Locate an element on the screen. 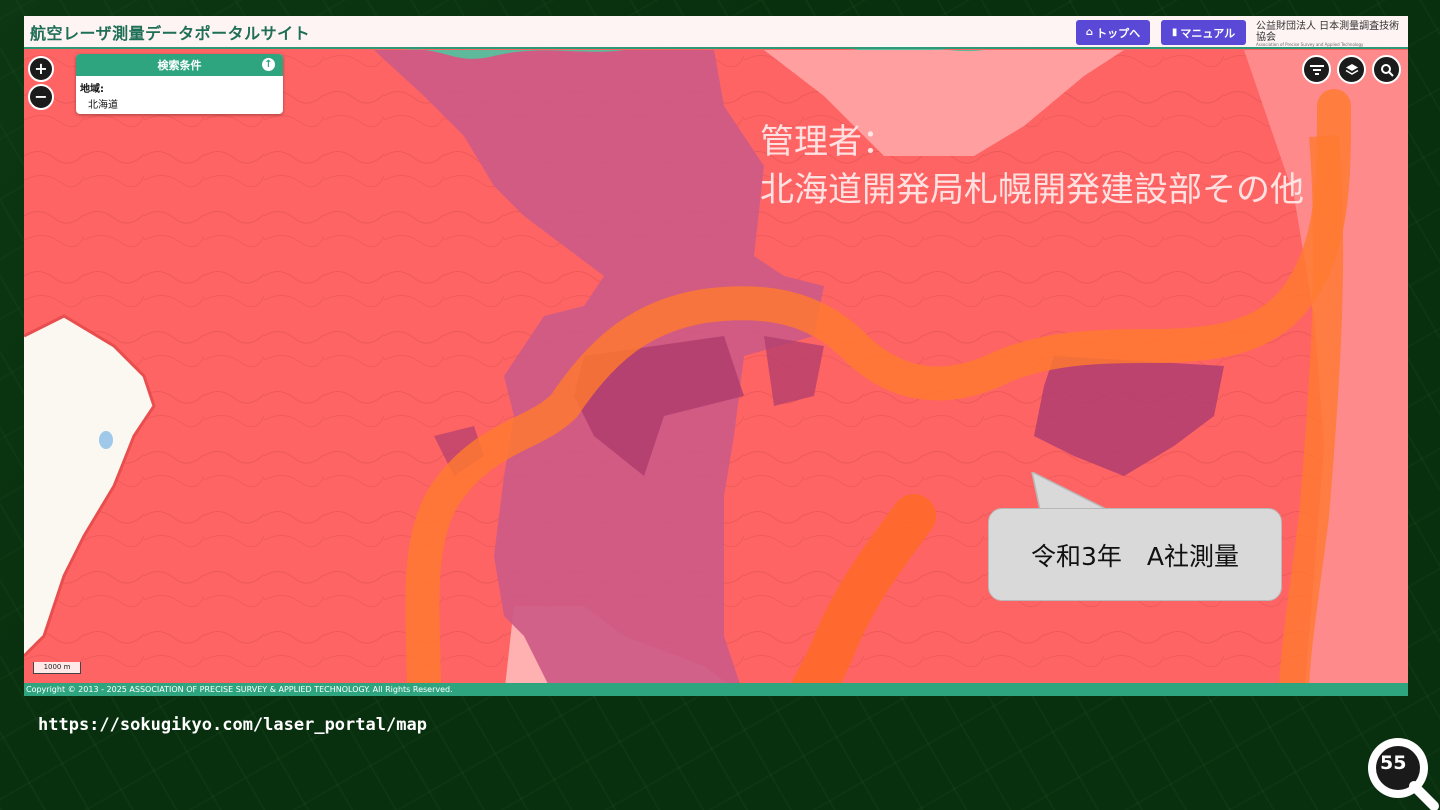  annotation-manager: 管理者： 北海道開発局札幌開発建設部その他 is located at coordinates (1032, 166).